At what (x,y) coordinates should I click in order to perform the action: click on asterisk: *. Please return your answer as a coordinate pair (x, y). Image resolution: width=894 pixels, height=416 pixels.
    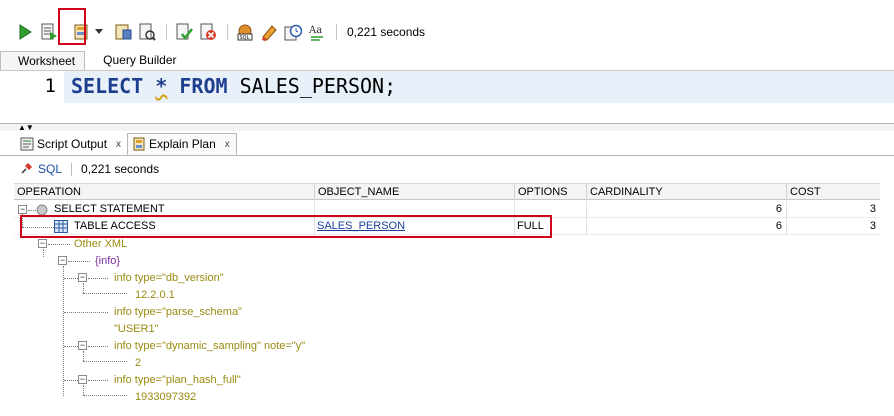
    Looking at the image, I should click on (161, 86).